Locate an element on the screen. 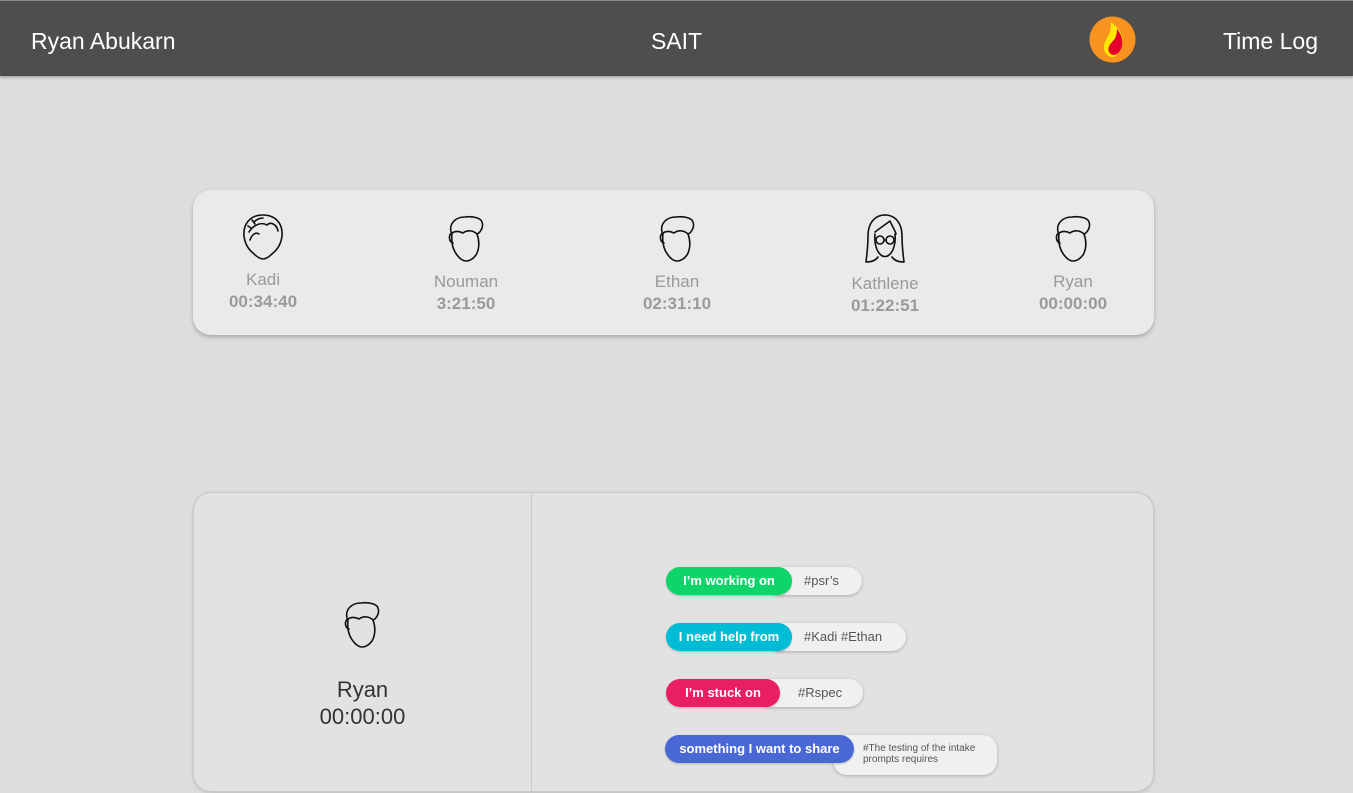  panel-divider is located at coordinates (531, 643).